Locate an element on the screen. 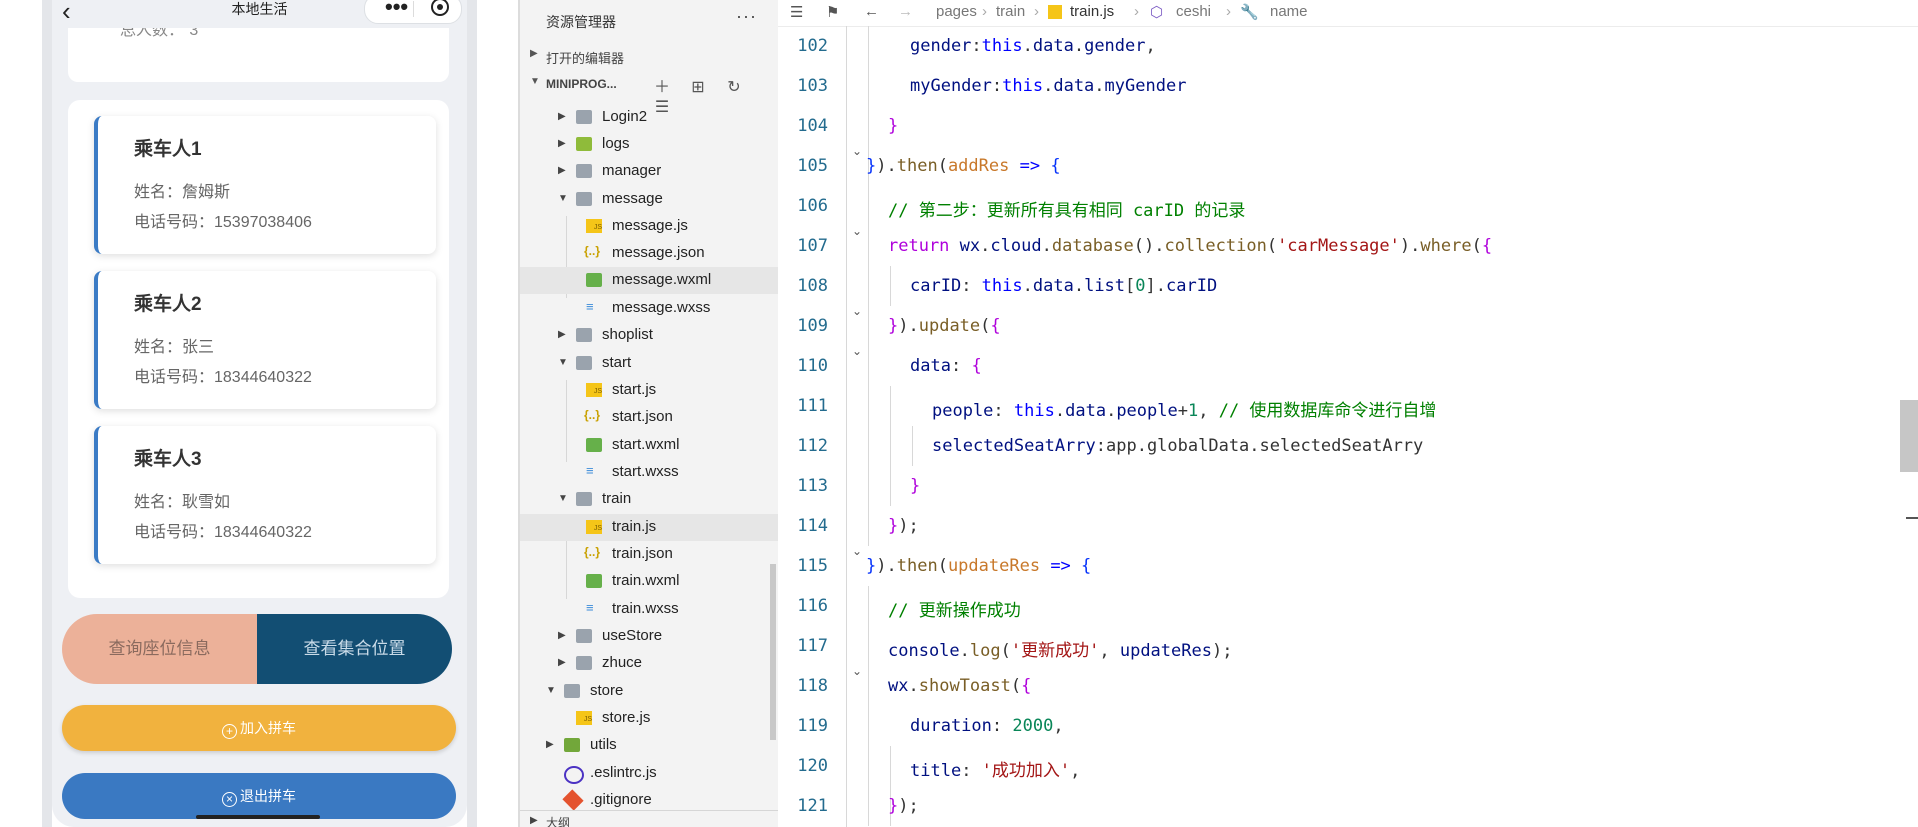 This screenshot has width=1918, height=827. code-line: wx.showToast({ is located at coordinates (959, 696).